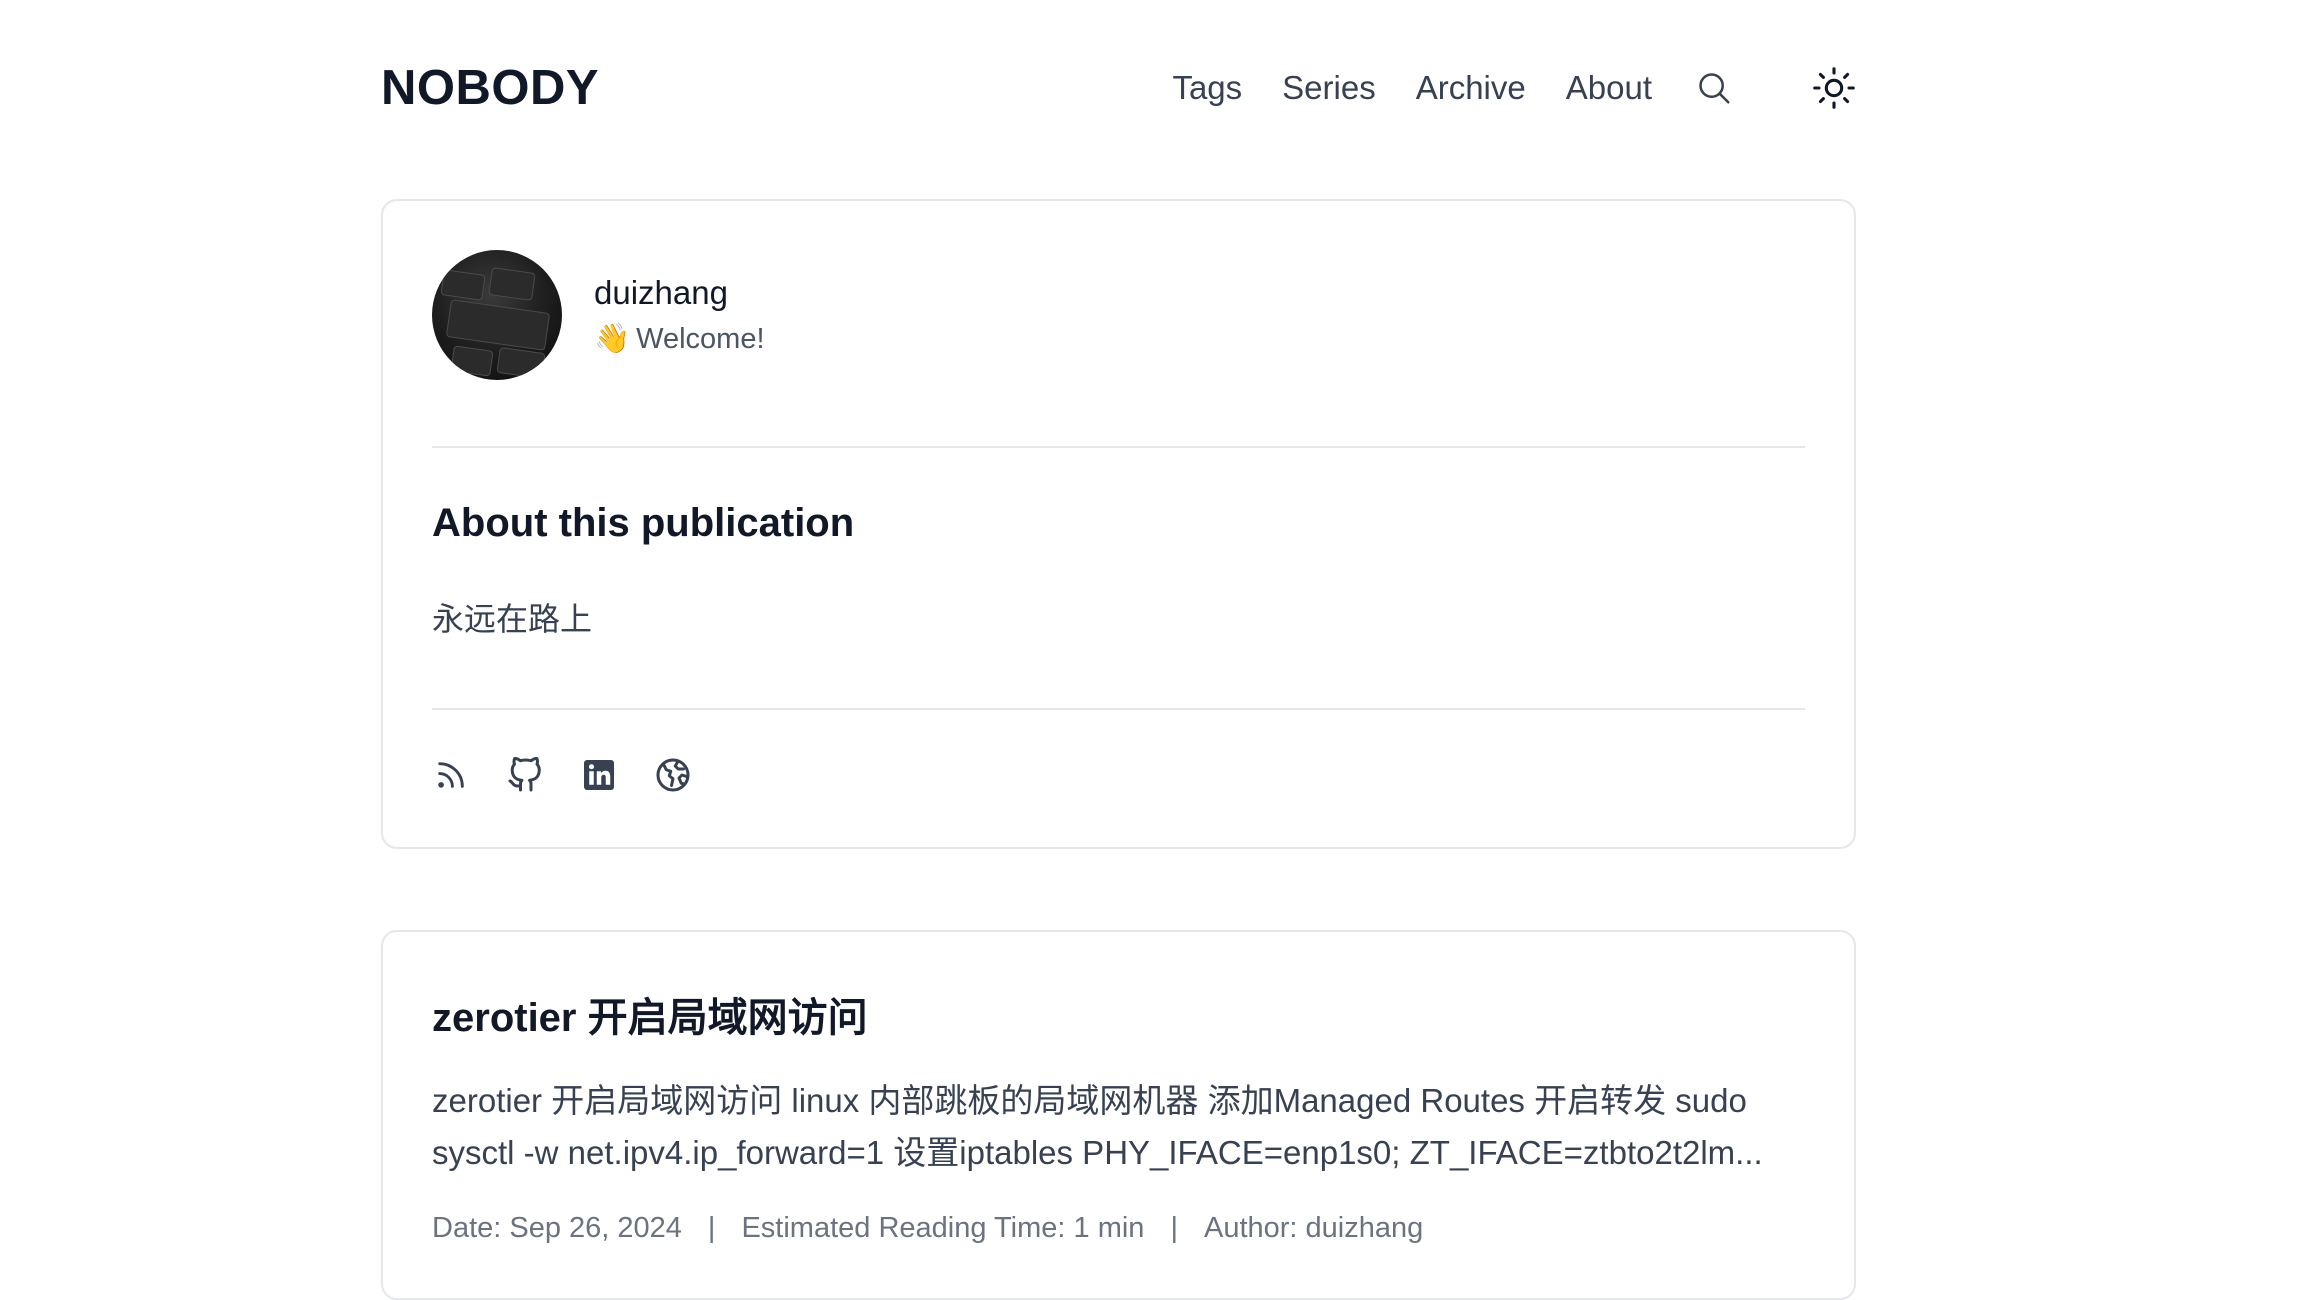 Image resolution: width=2308 pixels, height=1300 pixels. What do you see at coordinates (1609, 88) in the screenshot?
I see `nav-about: About` at bounding box center [1609, 88].